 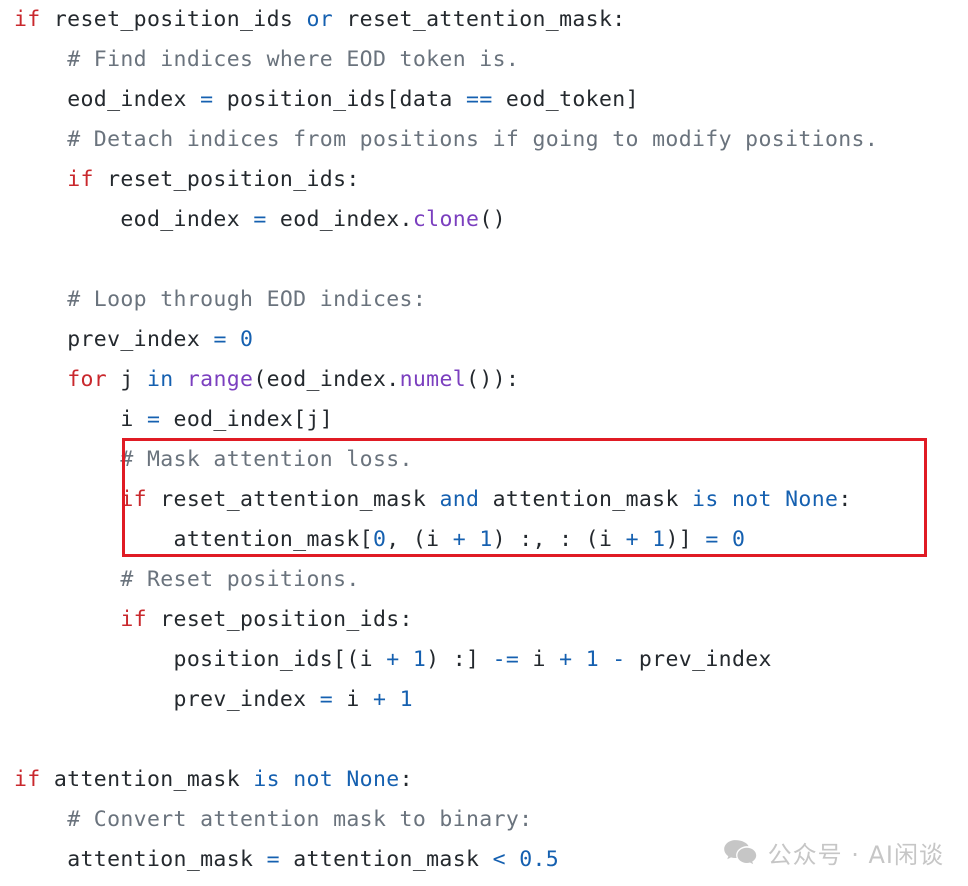 I want to click on code-token-txt: j, so click(x=127, y=379).